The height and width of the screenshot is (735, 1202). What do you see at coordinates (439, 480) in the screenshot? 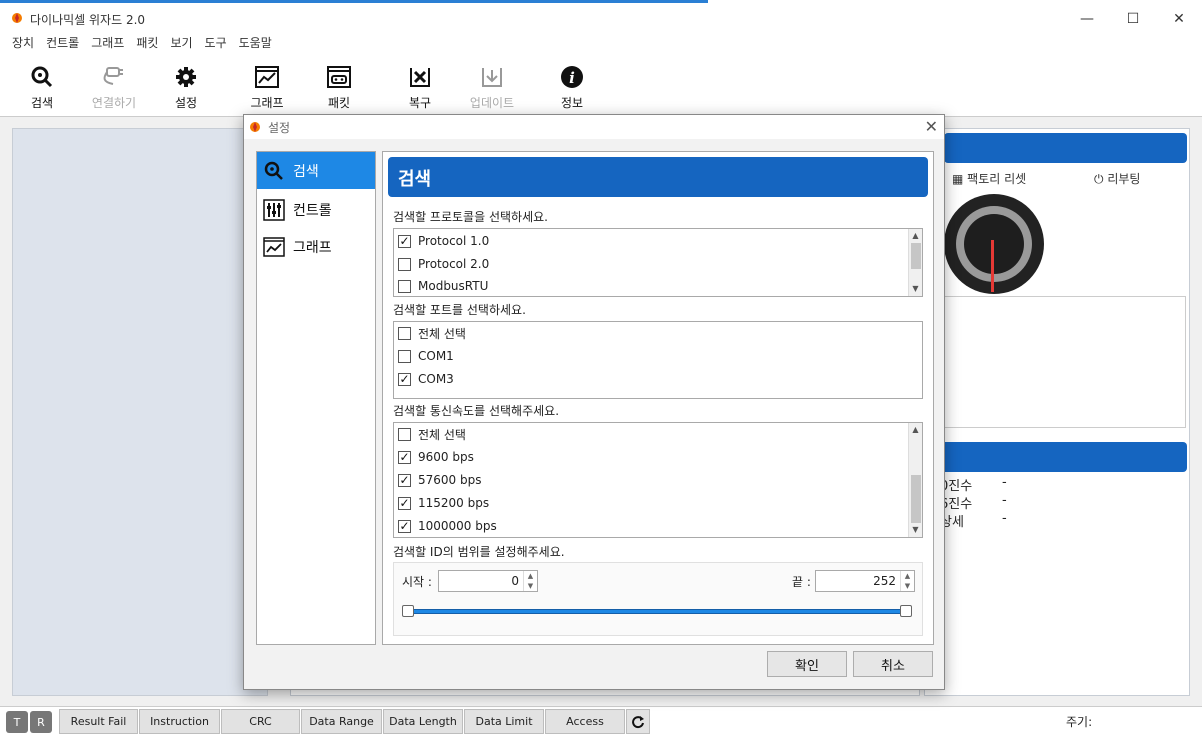
I see `baud-item: ✓ 57600 bps` at bounding box center [439, 480].